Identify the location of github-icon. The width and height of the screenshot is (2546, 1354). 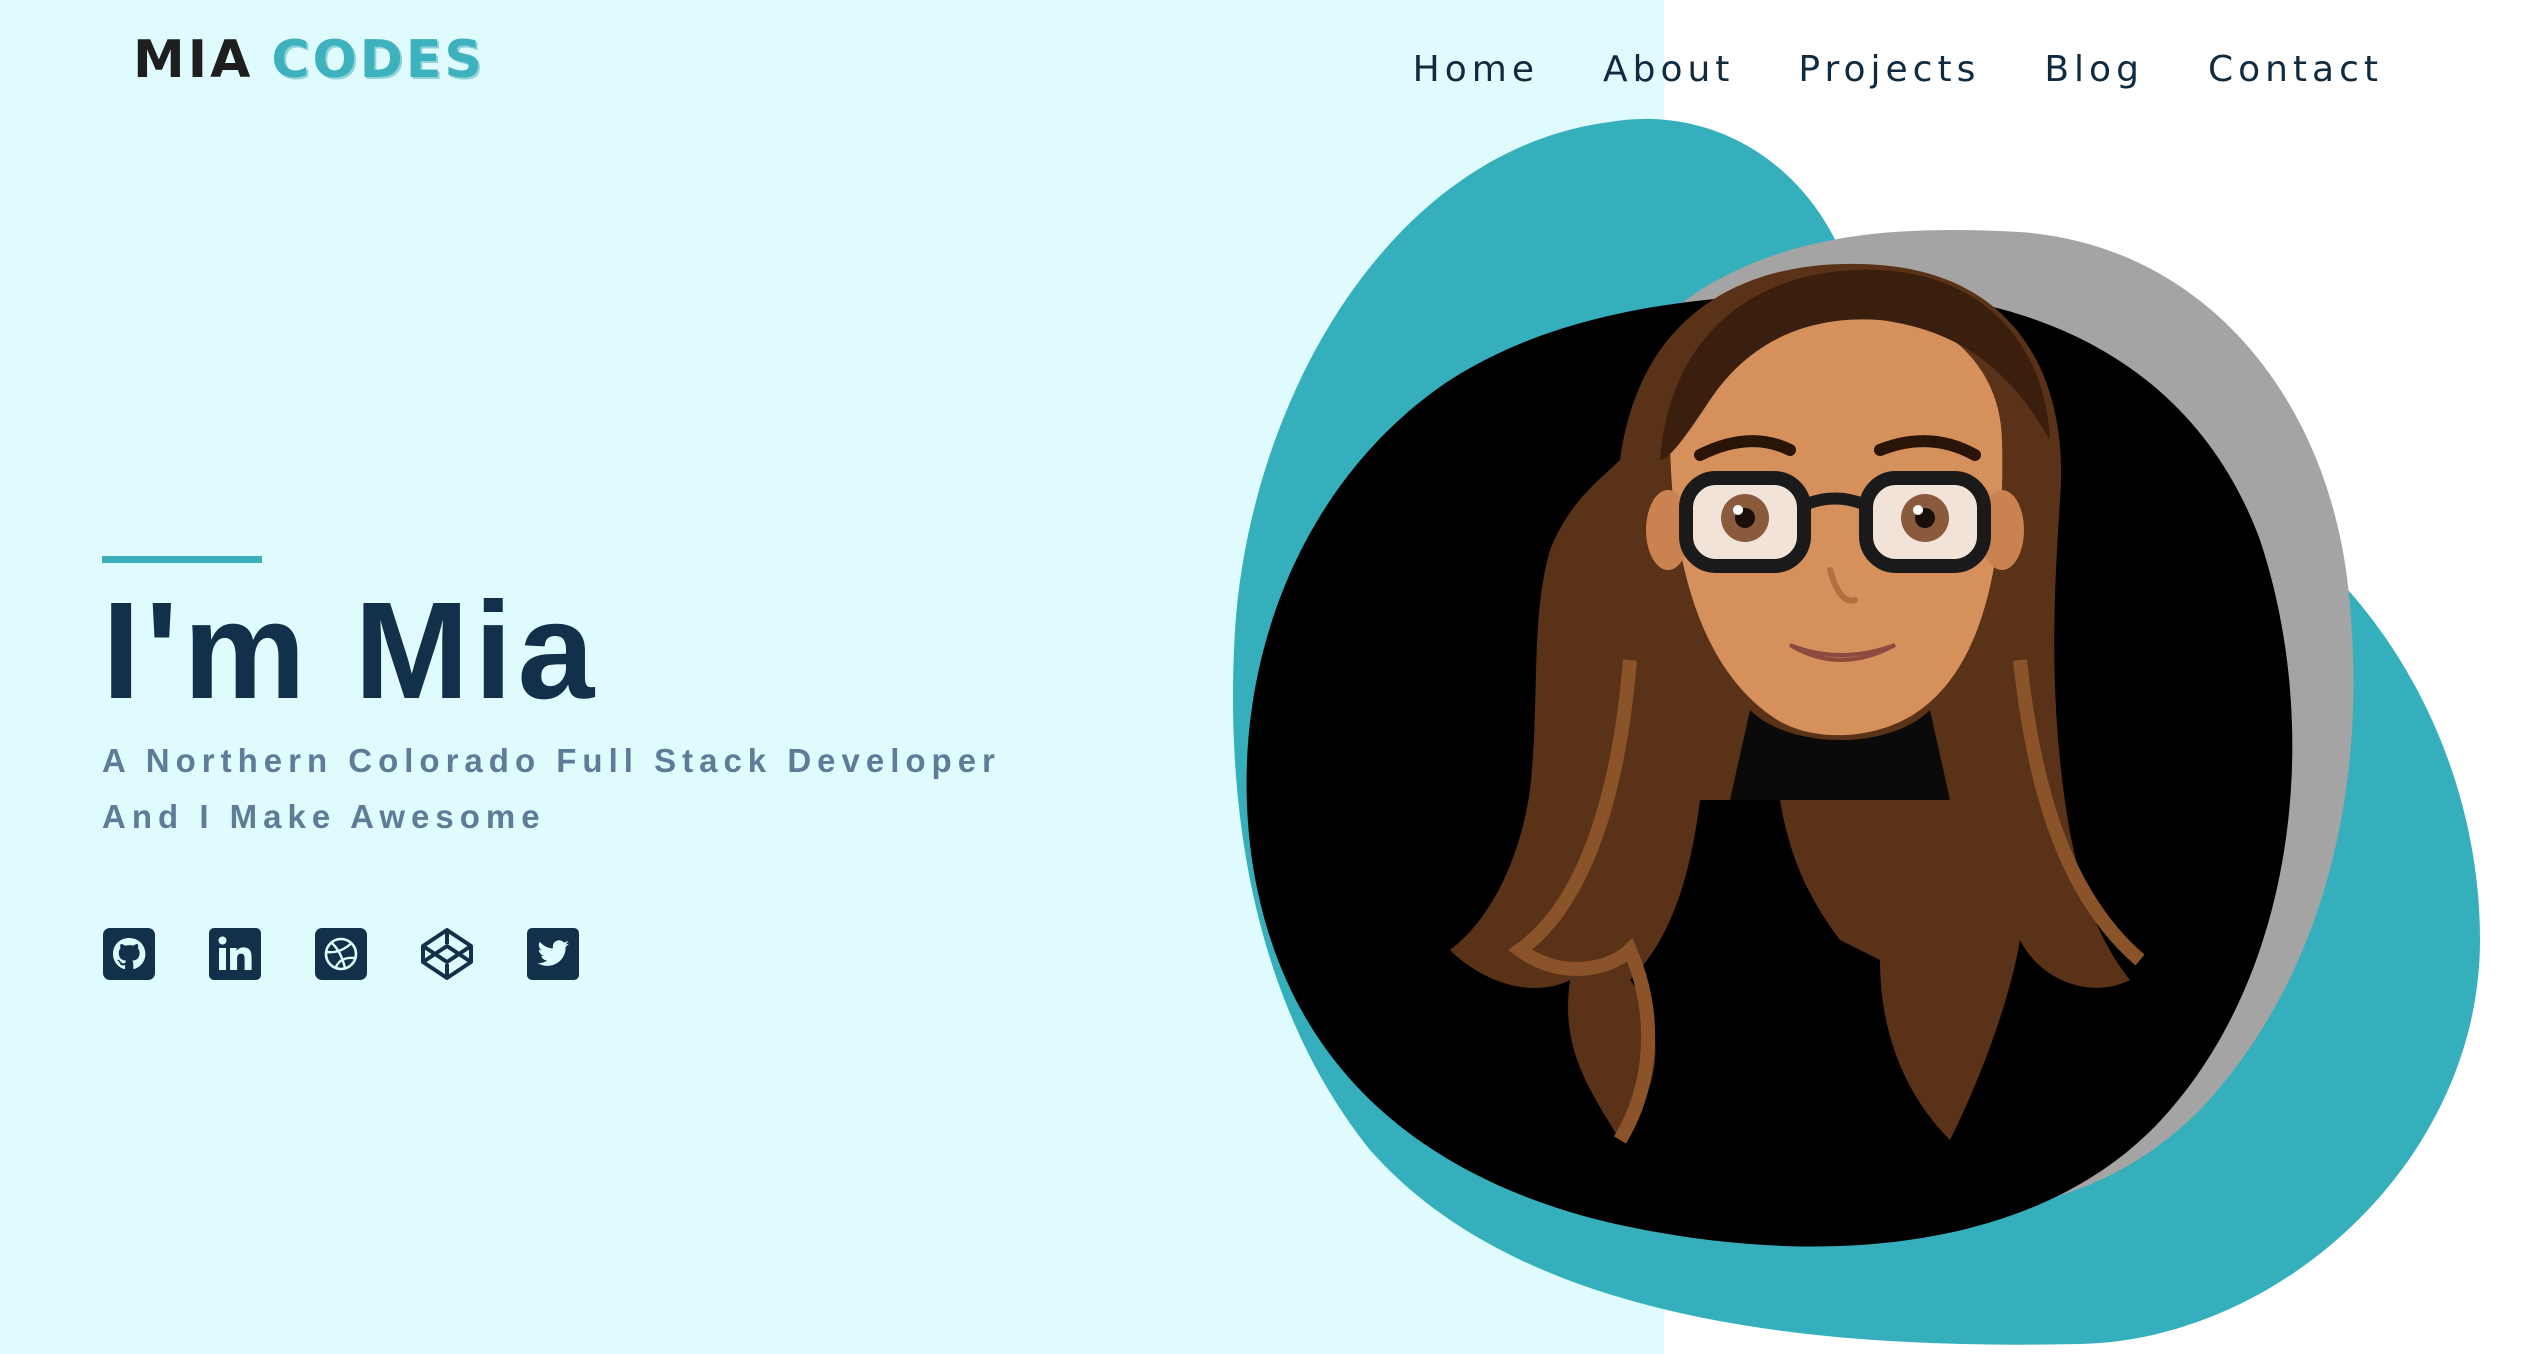
(129, 954).